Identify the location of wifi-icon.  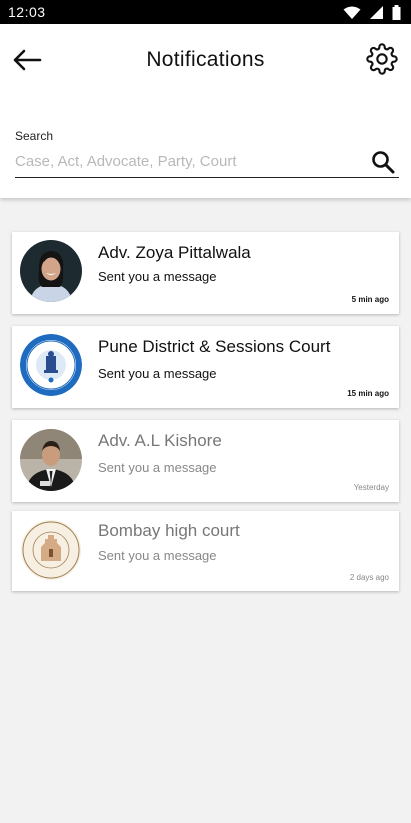
(352, 12).